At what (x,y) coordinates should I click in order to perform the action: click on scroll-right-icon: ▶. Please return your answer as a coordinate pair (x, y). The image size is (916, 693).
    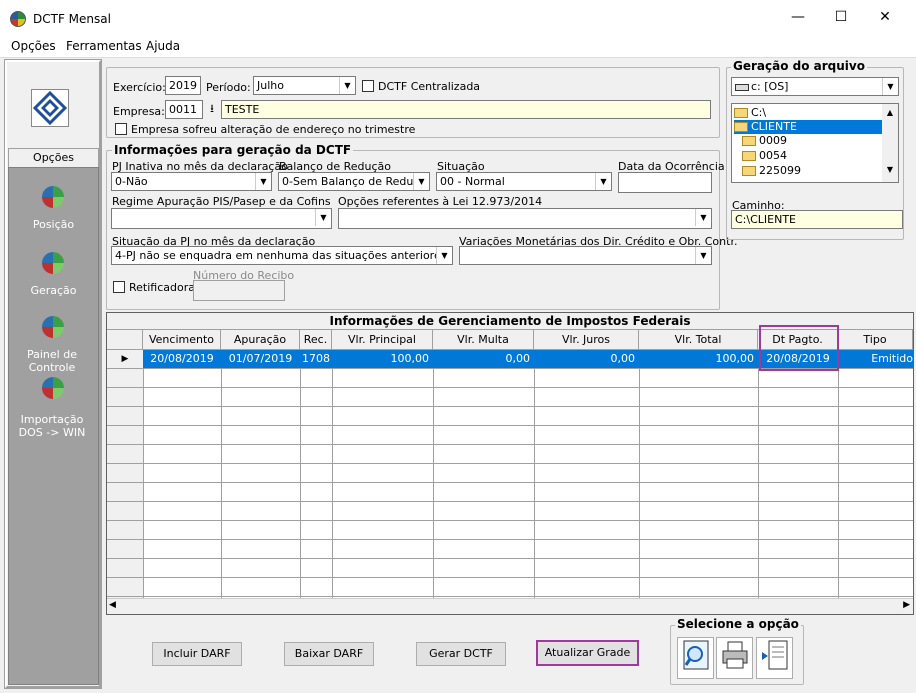
    Looking at the image, I should click on (906, 605).